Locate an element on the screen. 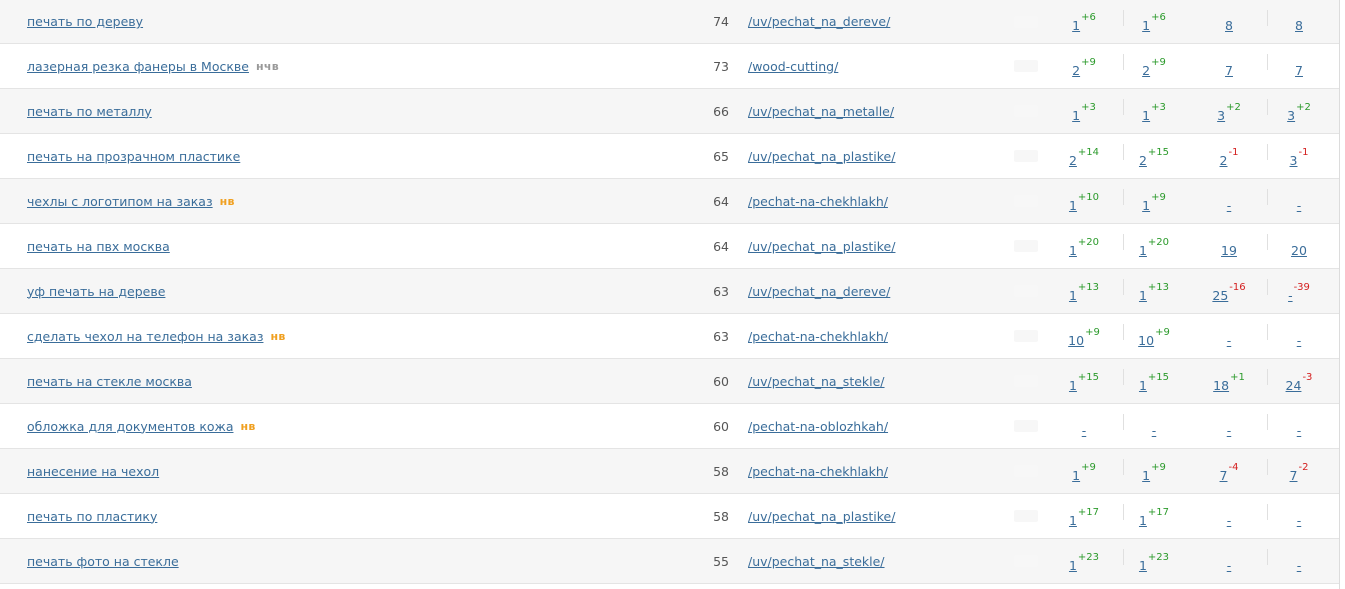 Image resolution: width=1345 pixels, height=589 pixels. position-cell-3: 18 +1 is located at coordinates (1229, 381).